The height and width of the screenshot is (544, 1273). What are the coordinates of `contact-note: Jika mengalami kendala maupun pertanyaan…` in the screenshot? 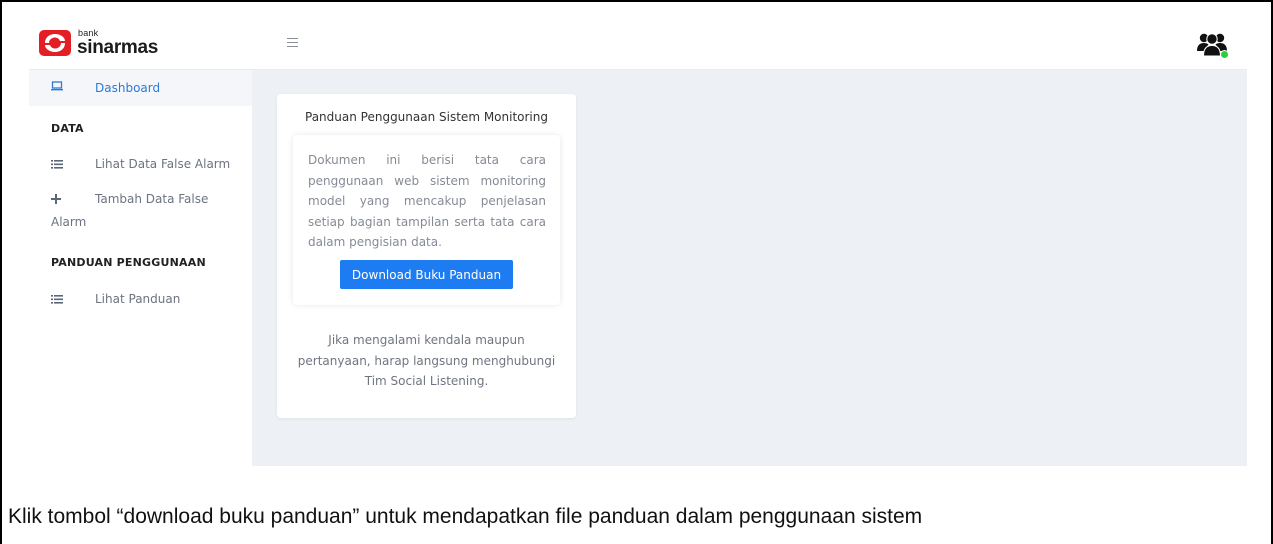 It's located at (426, 361).